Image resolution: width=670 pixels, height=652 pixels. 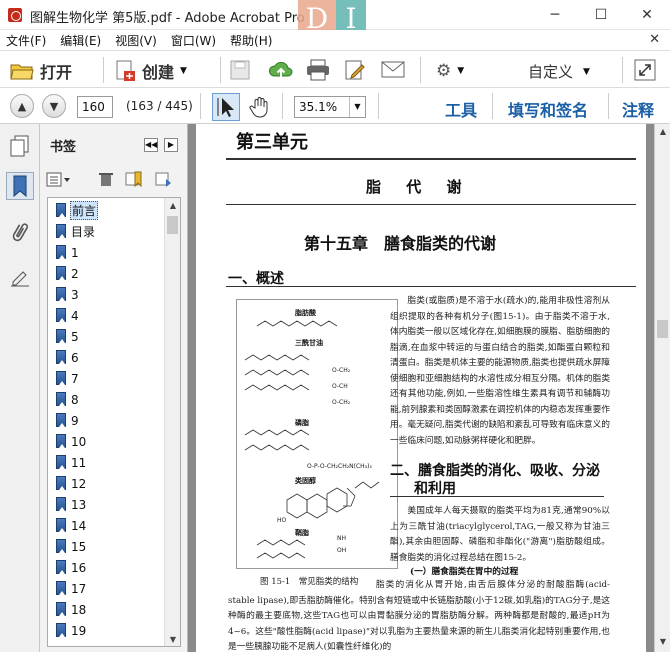 I want to click on menu-edit: 编辑(E), so click(x=80, y=40).